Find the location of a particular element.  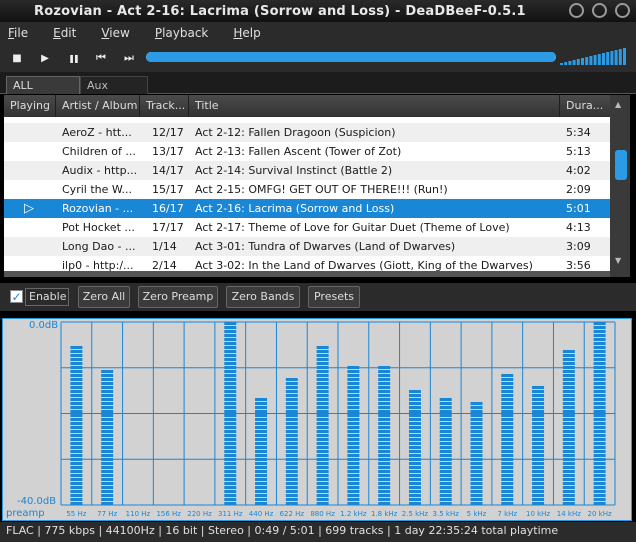

scroll-down-icon: ▼ is located at coordinates (618, 260).